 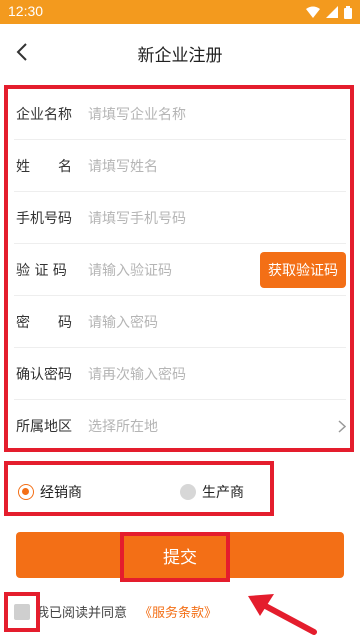 I want to click on verification-code-label: 验 证 码, so click(x=41, y=271).